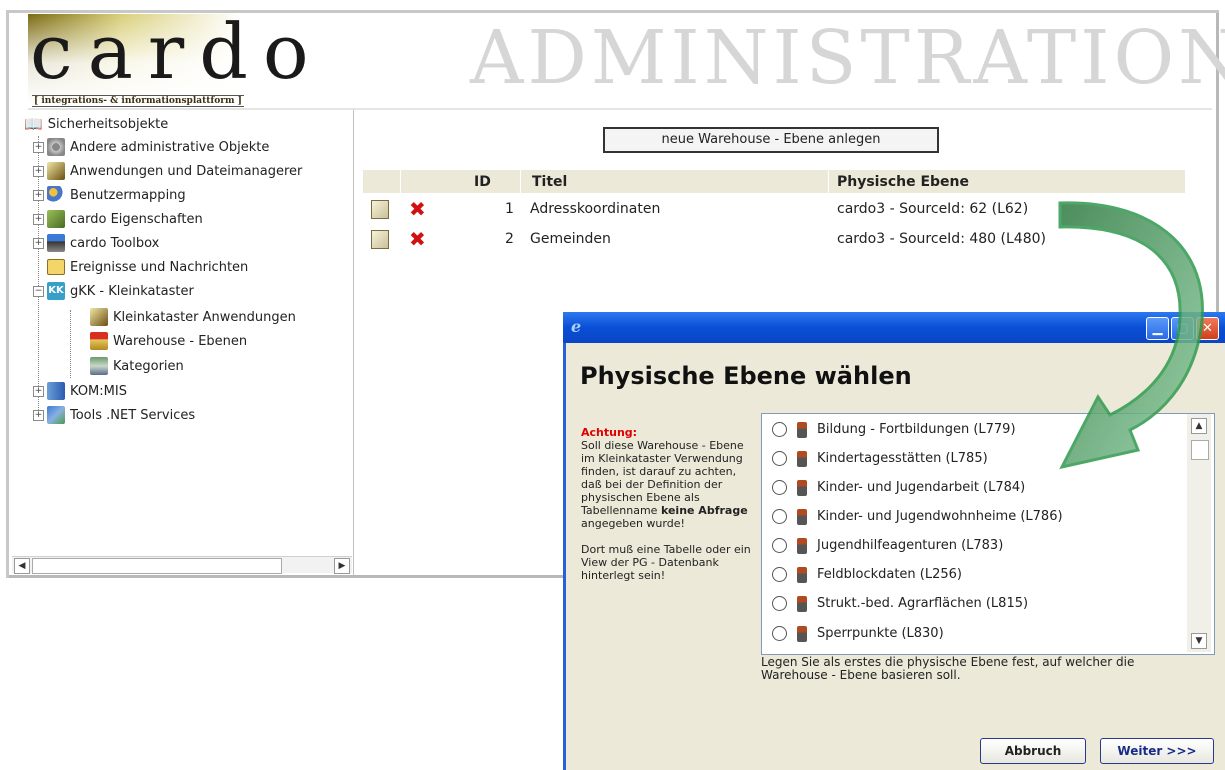  I want to click on page-title: ADMINISTRATION, so click(847, 58).